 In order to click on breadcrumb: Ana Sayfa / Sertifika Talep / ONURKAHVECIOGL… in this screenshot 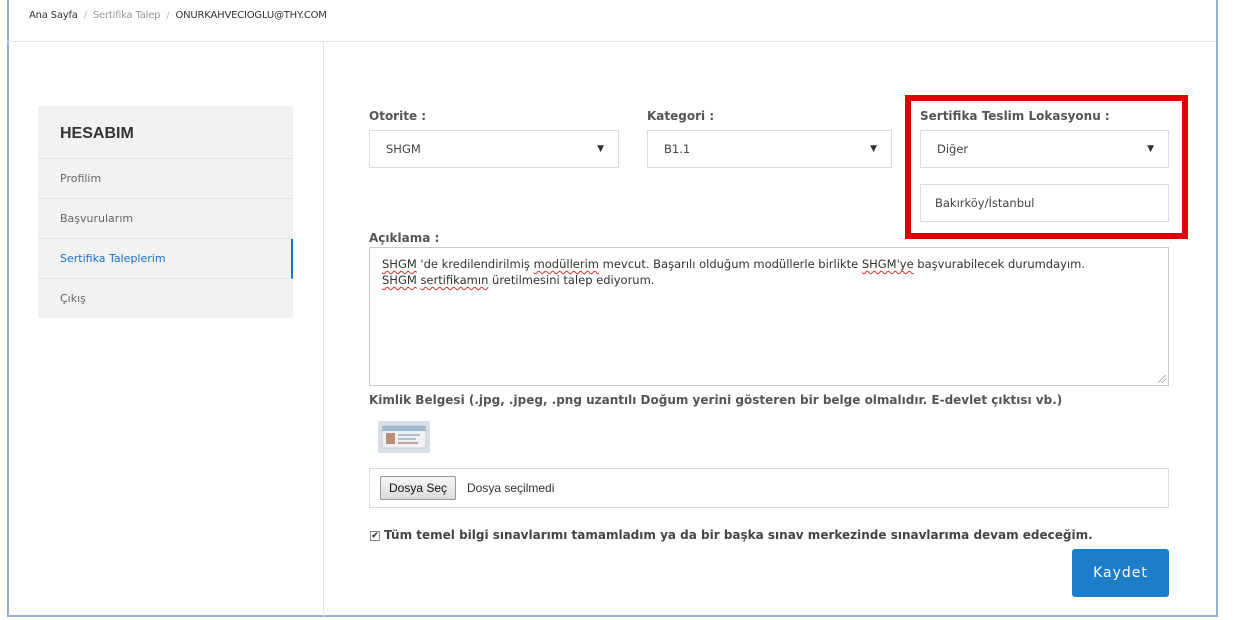, I will do `click(178, 15)`.